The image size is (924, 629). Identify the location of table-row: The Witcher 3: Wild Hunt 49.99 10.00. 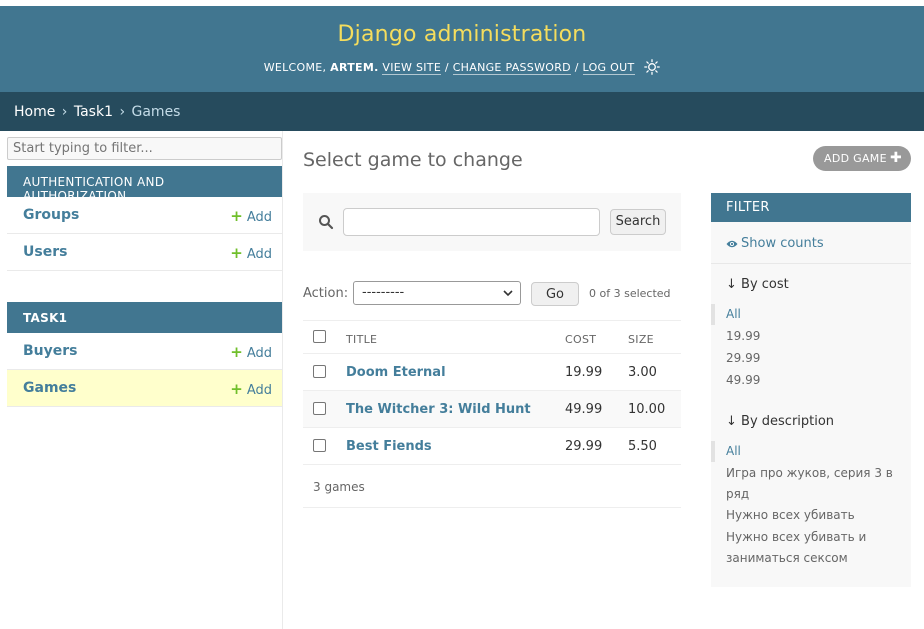
(492, 409).